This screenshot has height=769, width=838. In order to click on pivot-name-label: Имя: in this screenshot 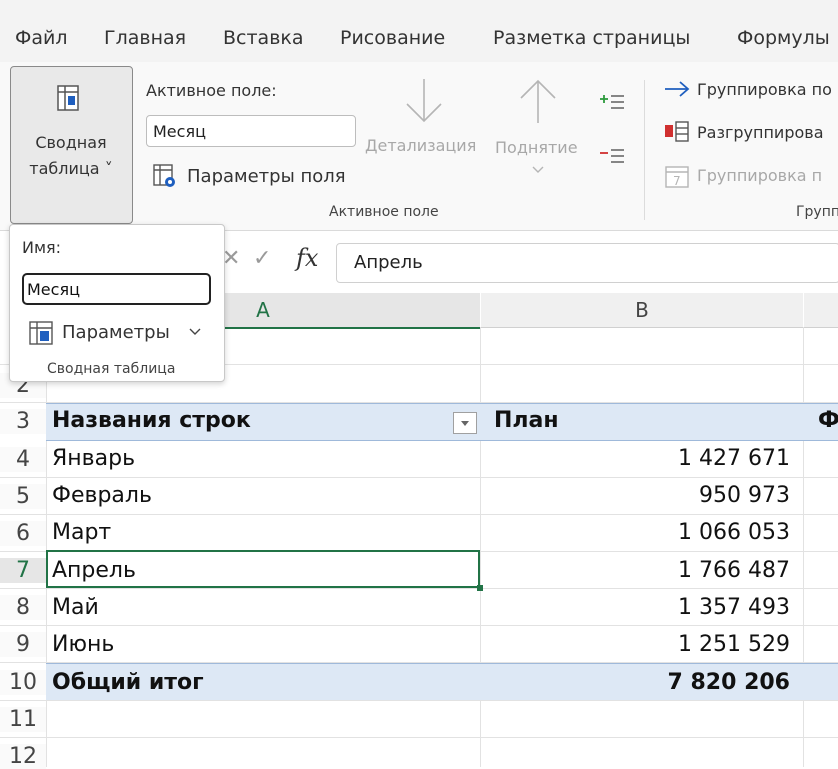, I will do `click(42, 247)`.